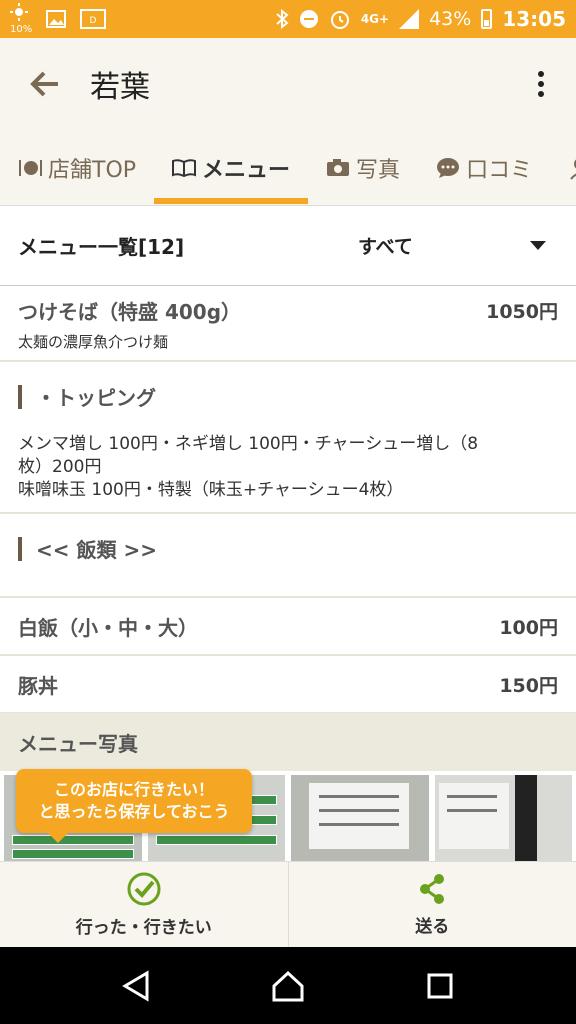  Describe the element at coordinates (309, 19) in the screenshot. I see `do-not-disturb-icon` at that location.